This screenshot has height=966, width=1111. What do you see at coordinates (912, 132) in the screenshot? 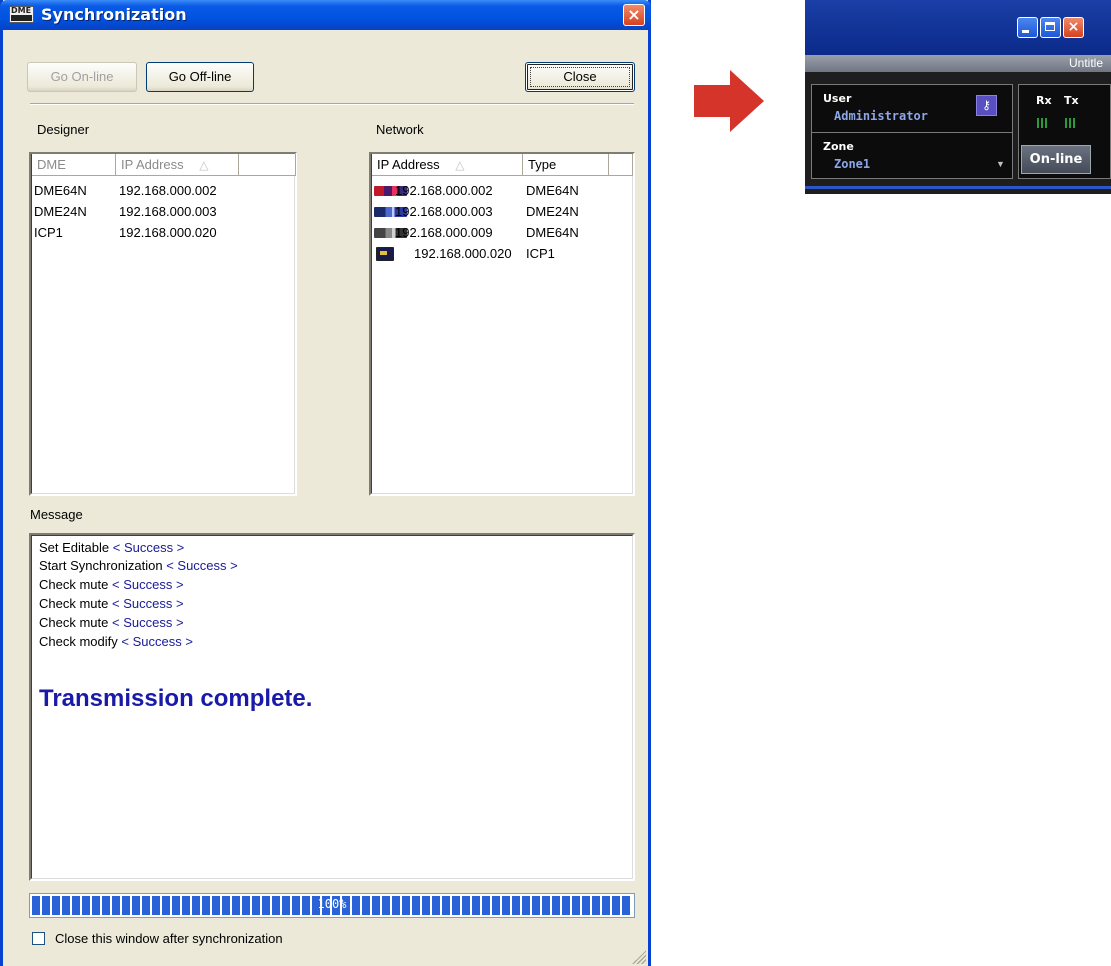
I see `user-zone-divider` at bounding box center [912, 132].